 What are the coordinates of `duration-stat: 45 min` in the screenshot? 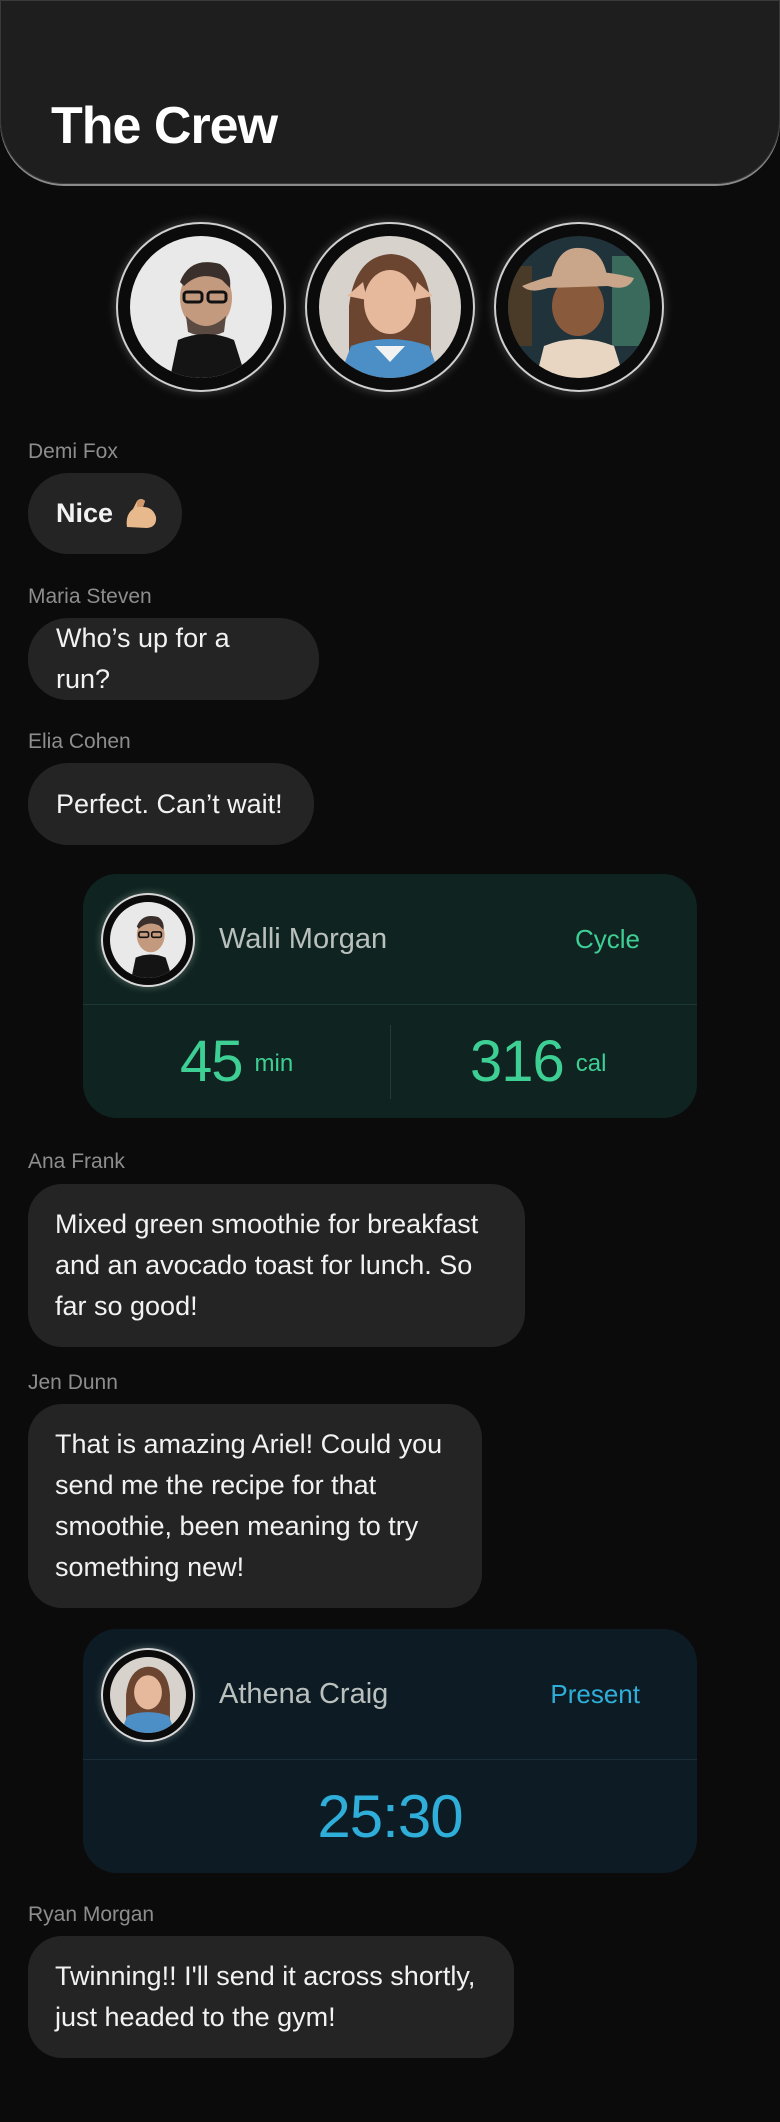 It's located at (236, 1061).